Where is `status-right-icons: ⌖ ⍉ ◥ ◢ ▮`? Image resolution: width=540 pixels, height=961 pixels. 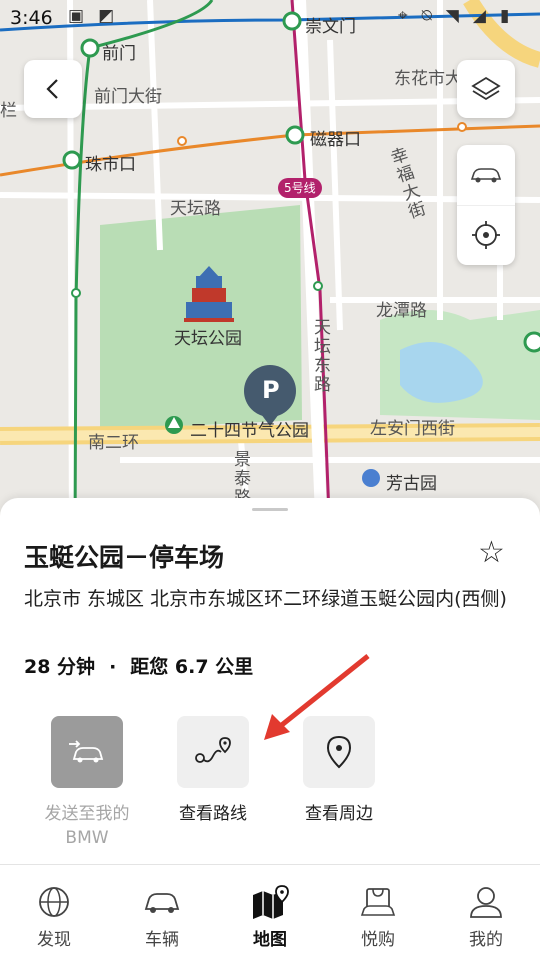 status-right-icons: ⌖ ⍉ ◥ ◢ ▮ is located at coordinates (453, 16).